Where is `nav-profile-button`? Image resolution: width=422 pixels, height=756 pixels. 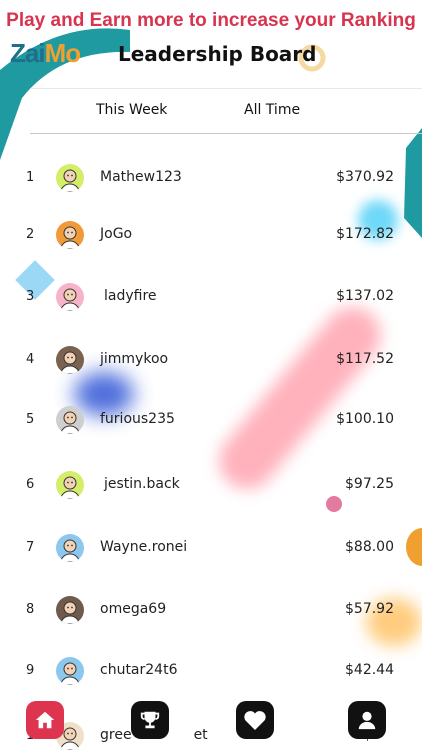
nav-profile-button is located at coordinates (367, 720).